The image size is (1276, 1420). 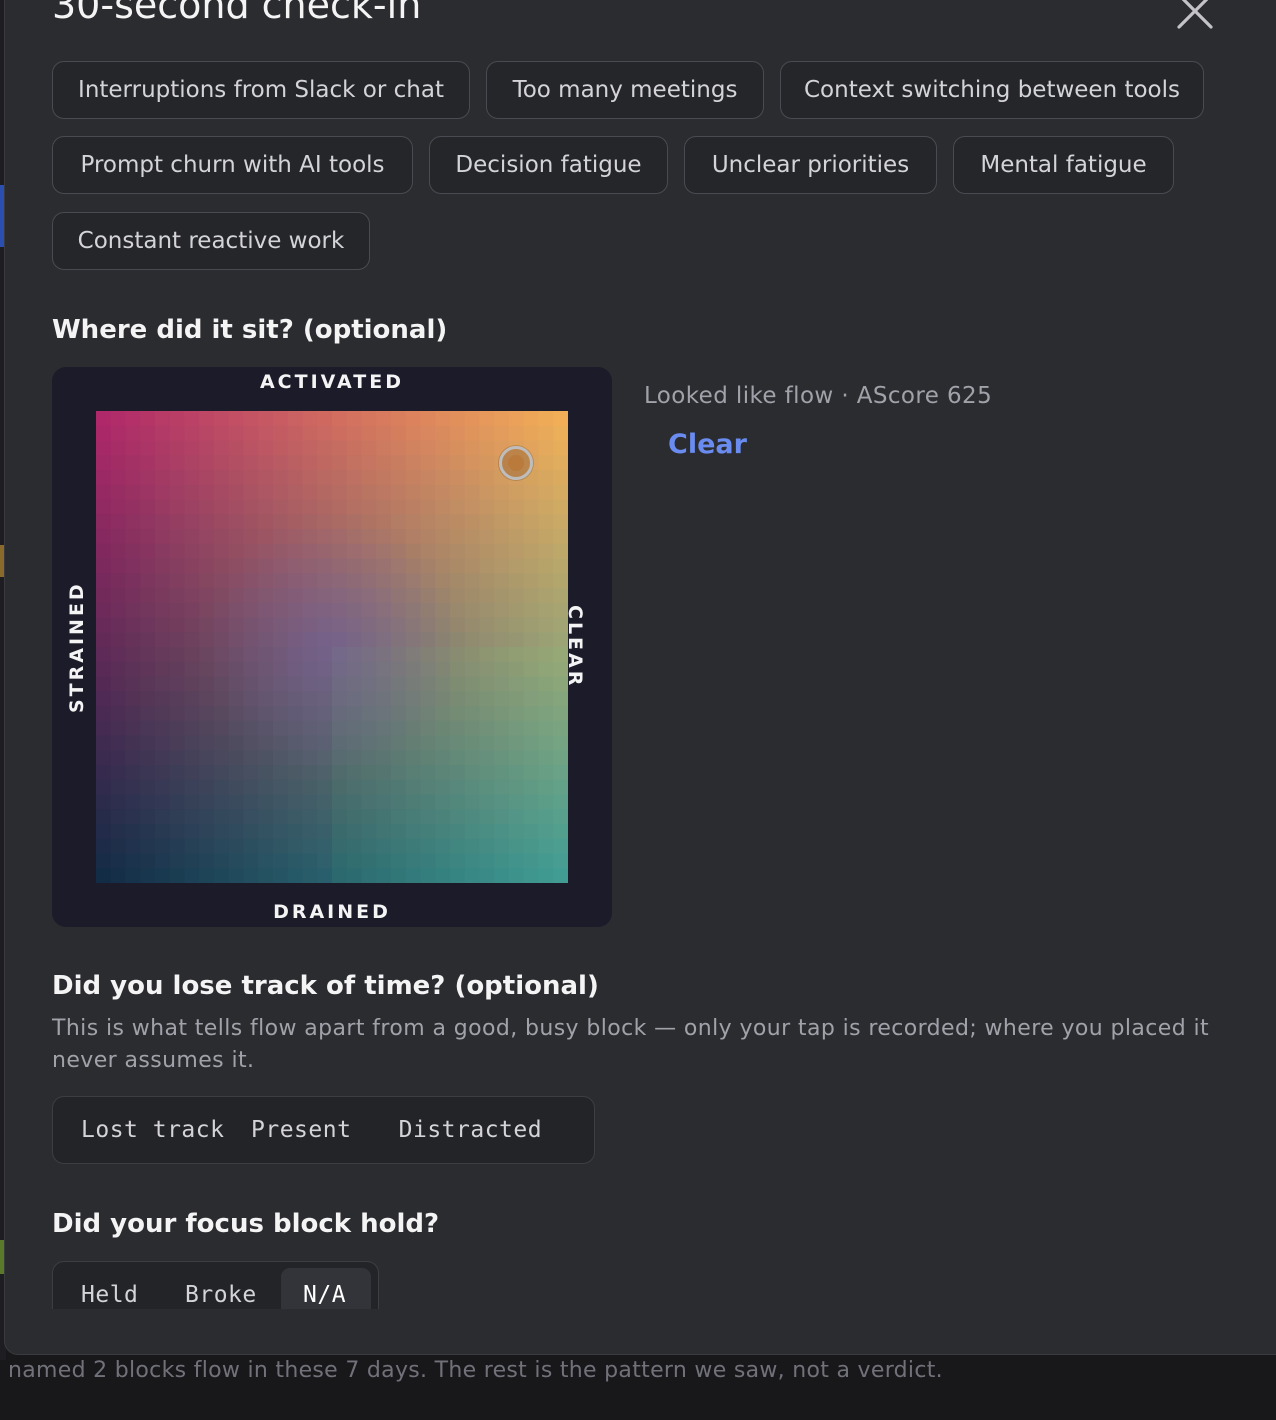 What do you see at coordinates (810, 165) in the screenshot?
I see `chip-unclear-priorities: Unclear priorities` at bounding box center [810, 165].